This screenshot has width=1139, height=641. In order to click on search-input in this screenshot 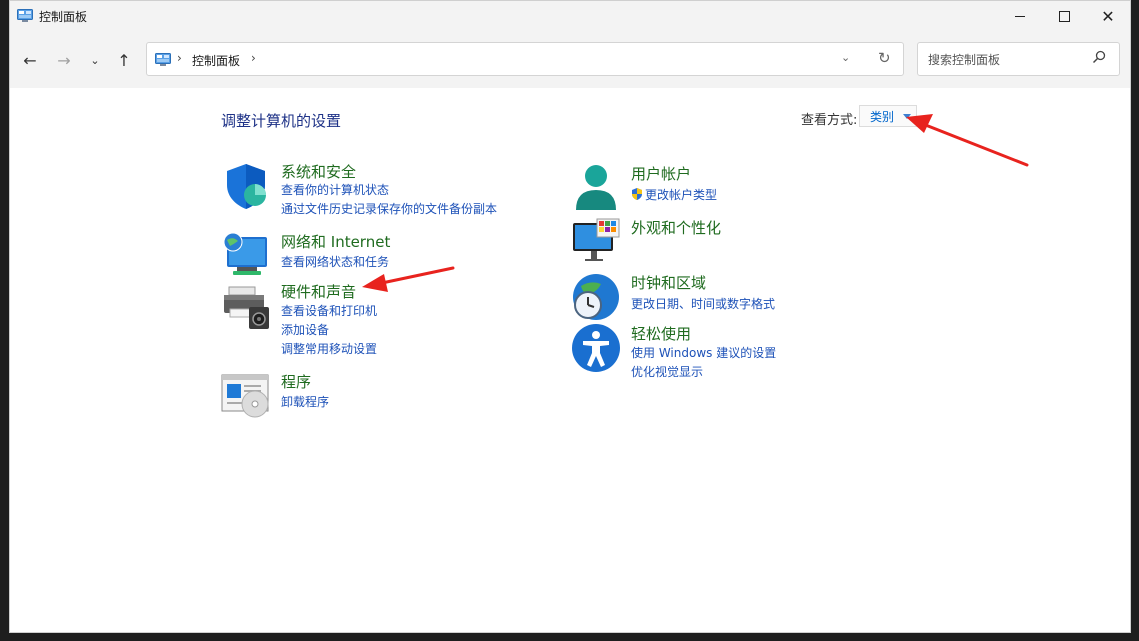, I will do `click(1008, 60)`.